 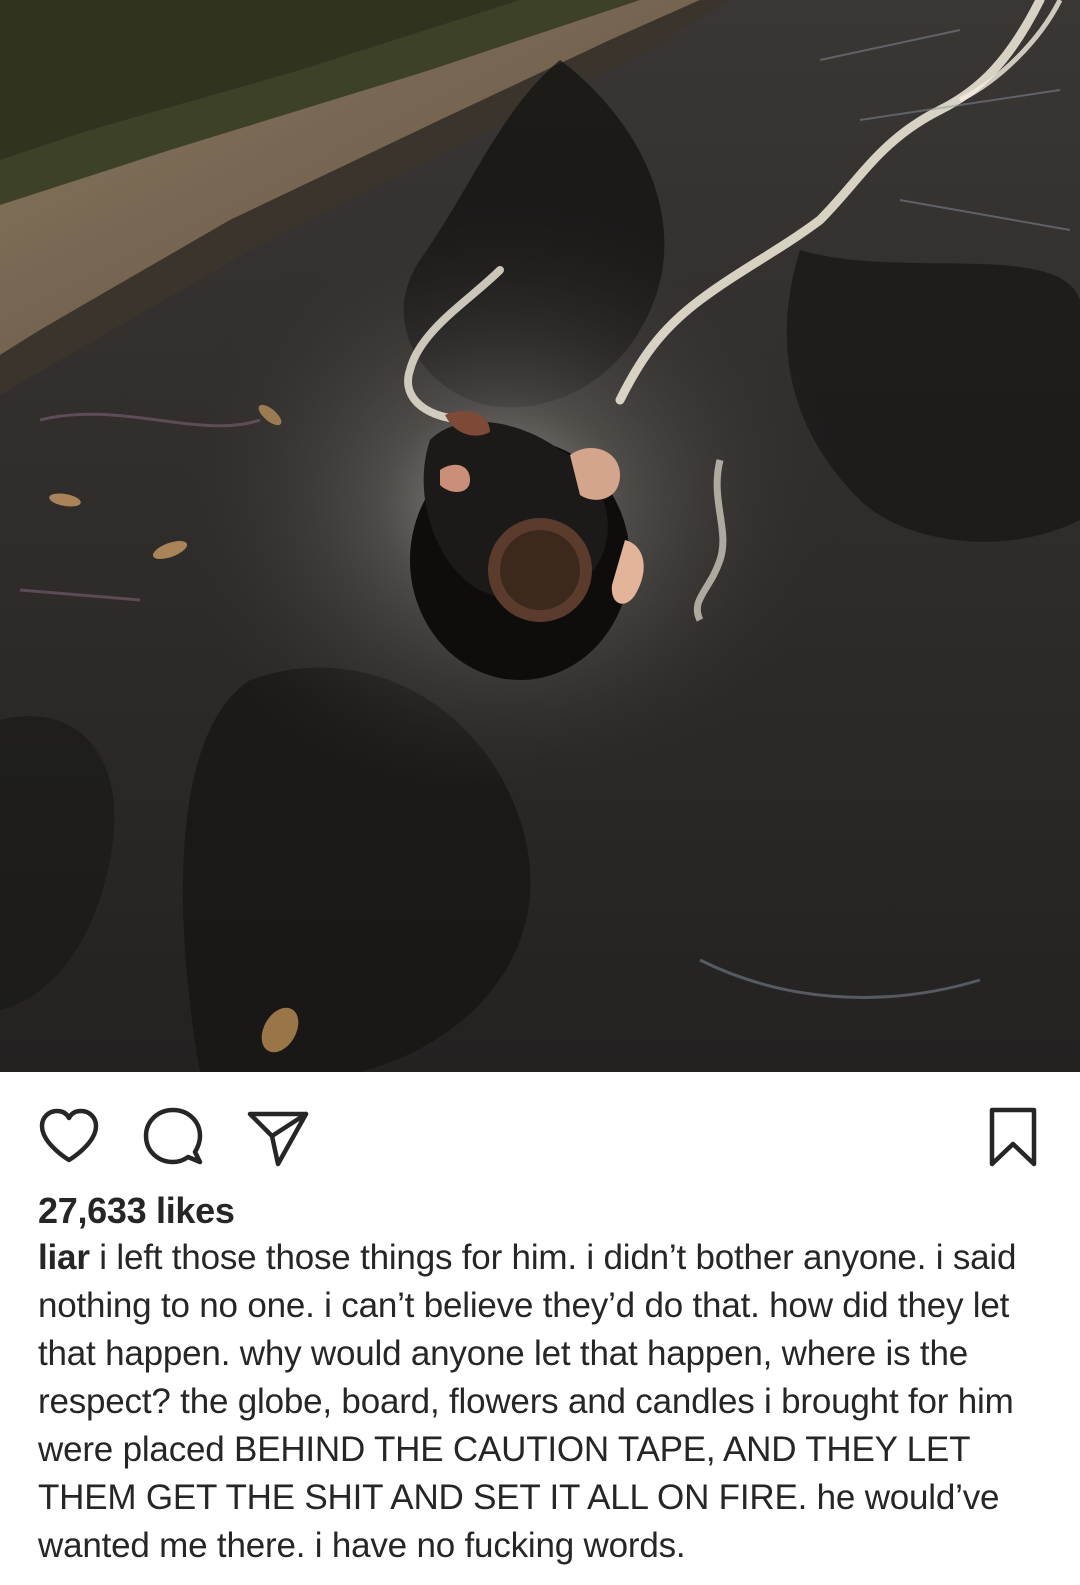 I want to click on heart-outline-icon, so click(x=69, y=1137).